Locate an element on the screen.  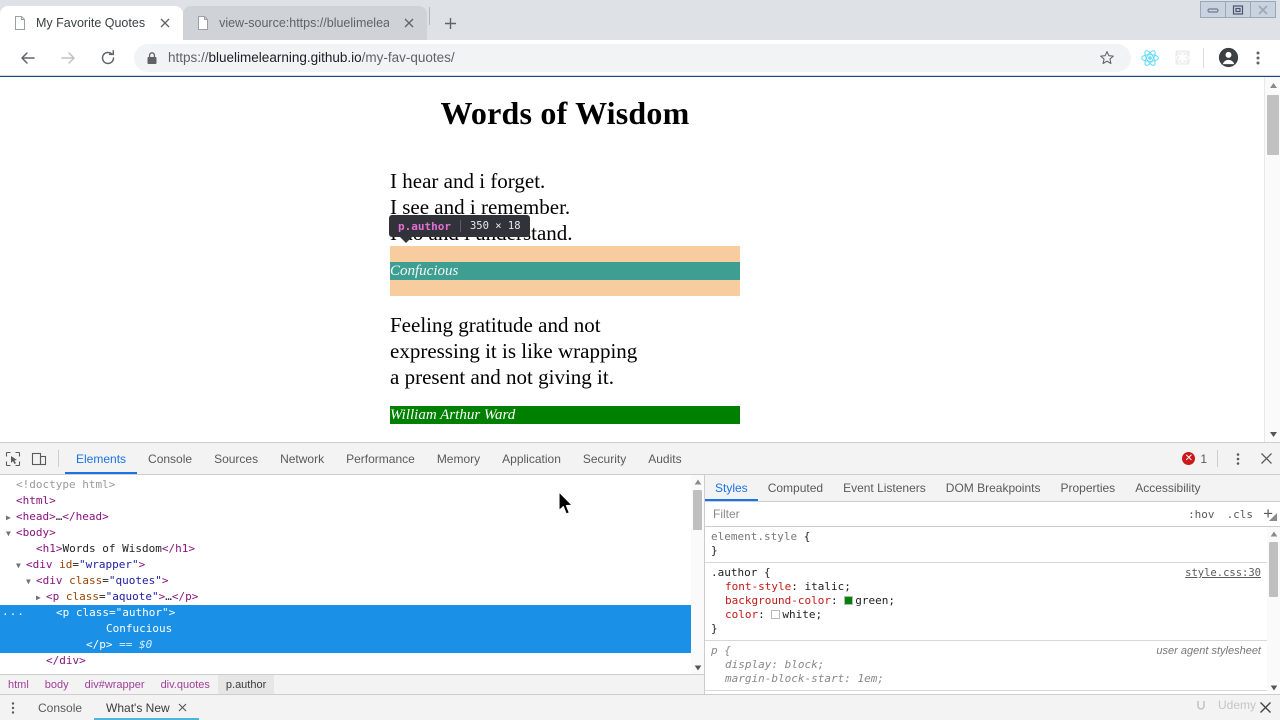
devtools-tab-memory: Memory is located at coordinates (458, 458).